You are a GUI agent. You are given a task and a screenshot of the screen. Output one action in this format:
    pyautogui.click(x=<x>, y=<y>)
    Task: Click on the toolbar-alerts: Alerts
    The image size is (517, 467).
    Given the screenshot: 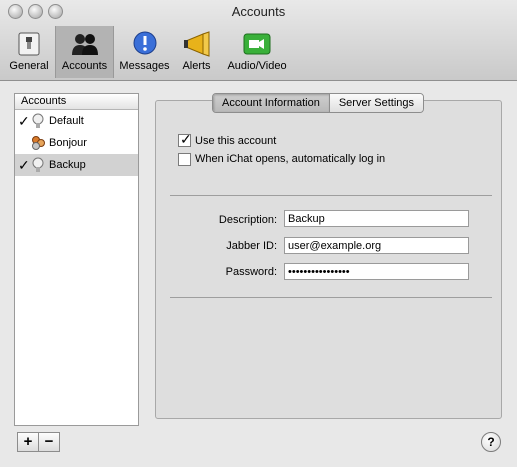 What is the action you would take?
    pyautogui.click(x=196, y=52)
    